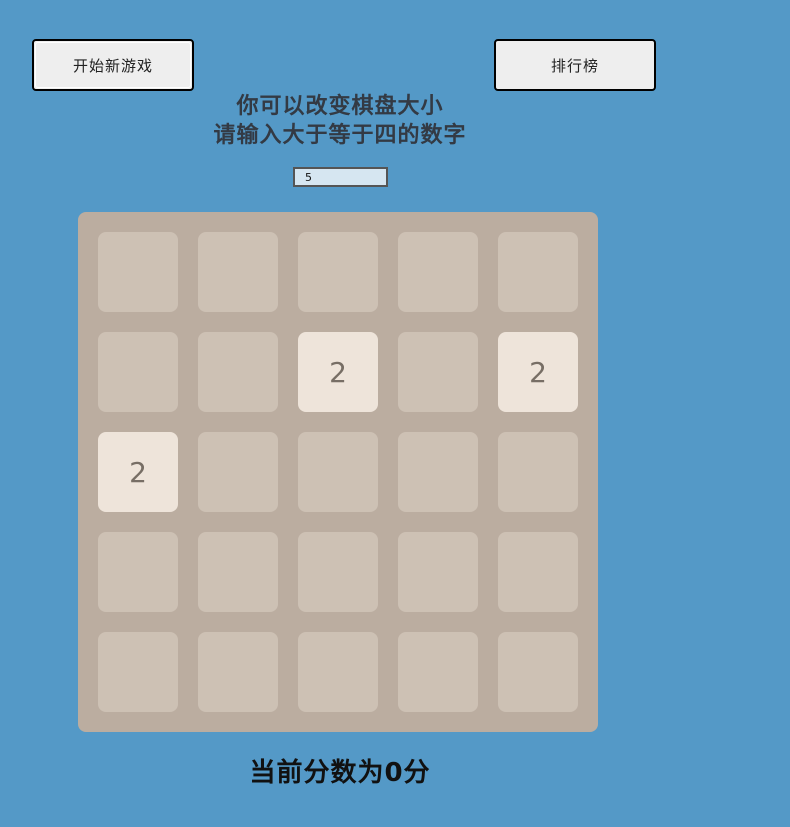 This screenshot has width=790, height=827. I want to click on new-game-button: 开始新游戏, so click(113, 65).